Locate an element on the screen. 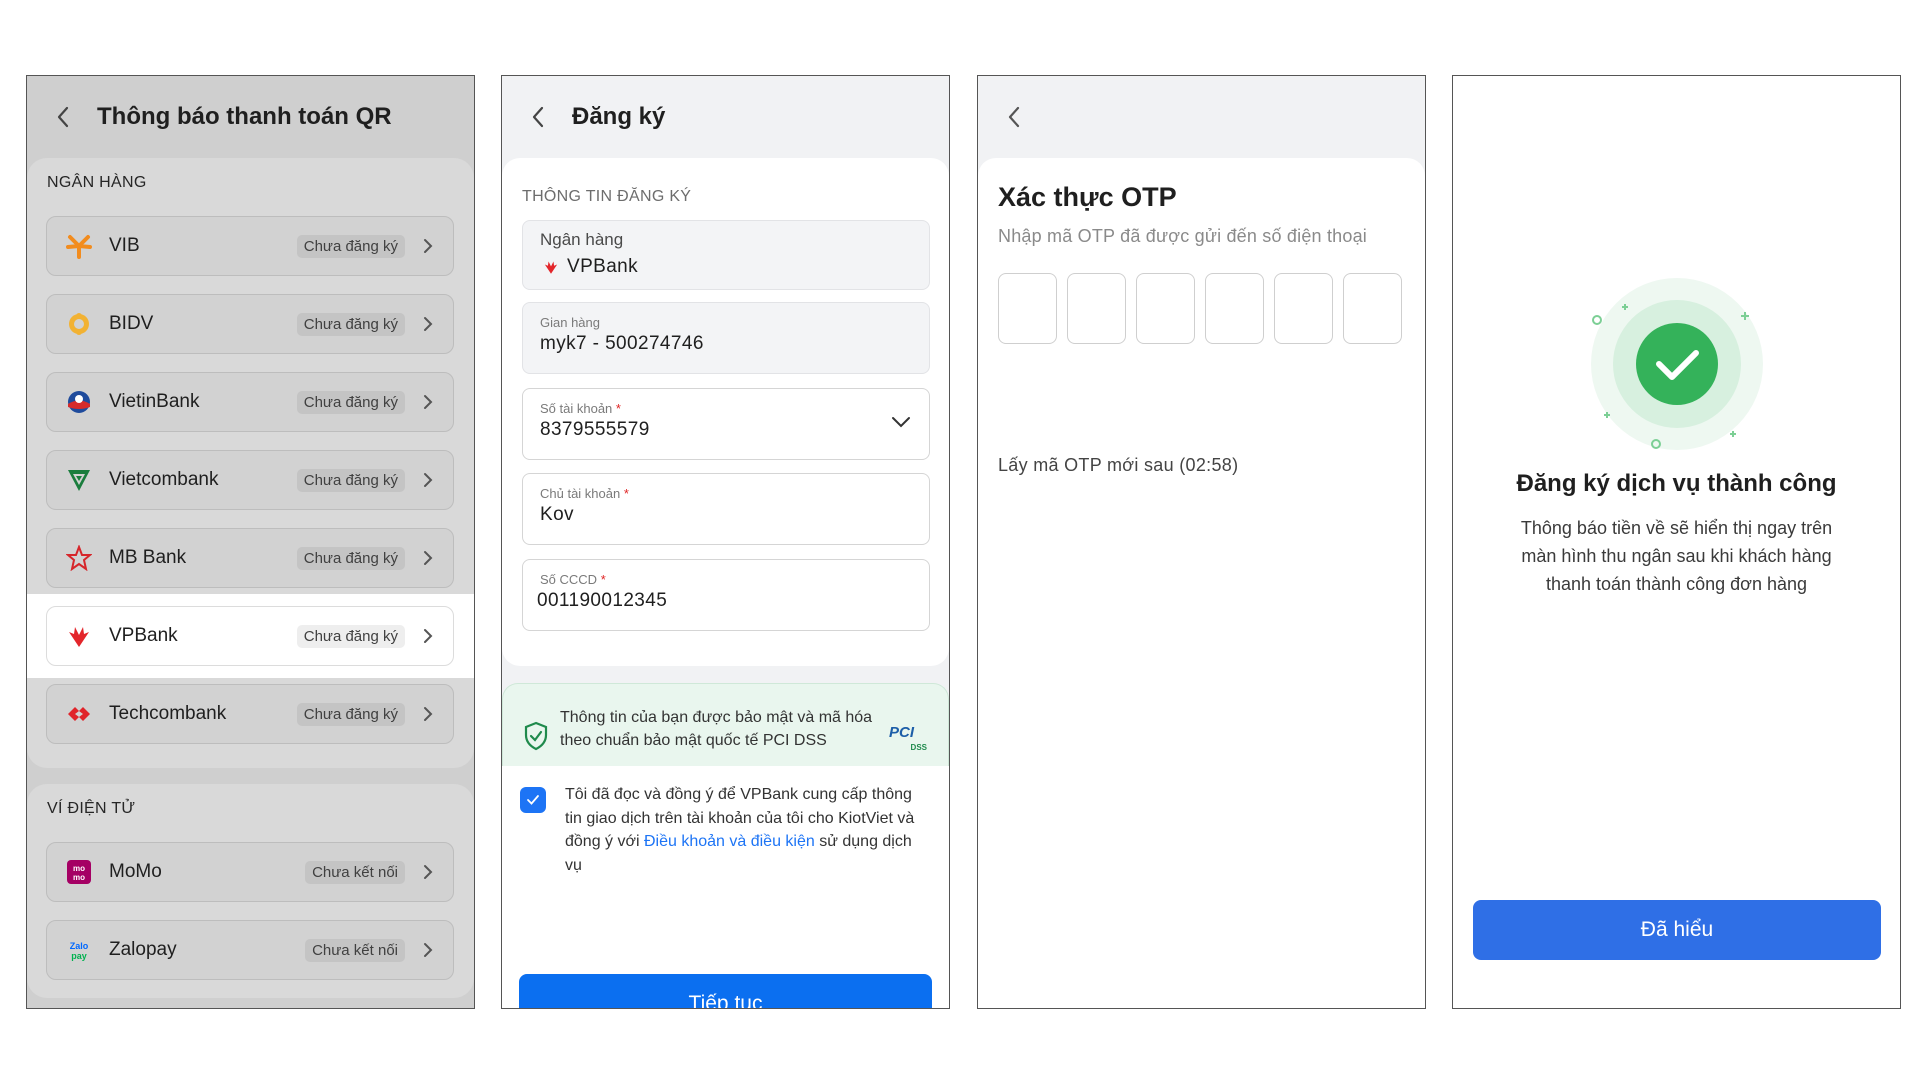 Image resolution: width=1920 pixels, height=1080 pixels. bank-row-vpbank: VPBank Chưa đăng ký is located at coordinates (250, 636).